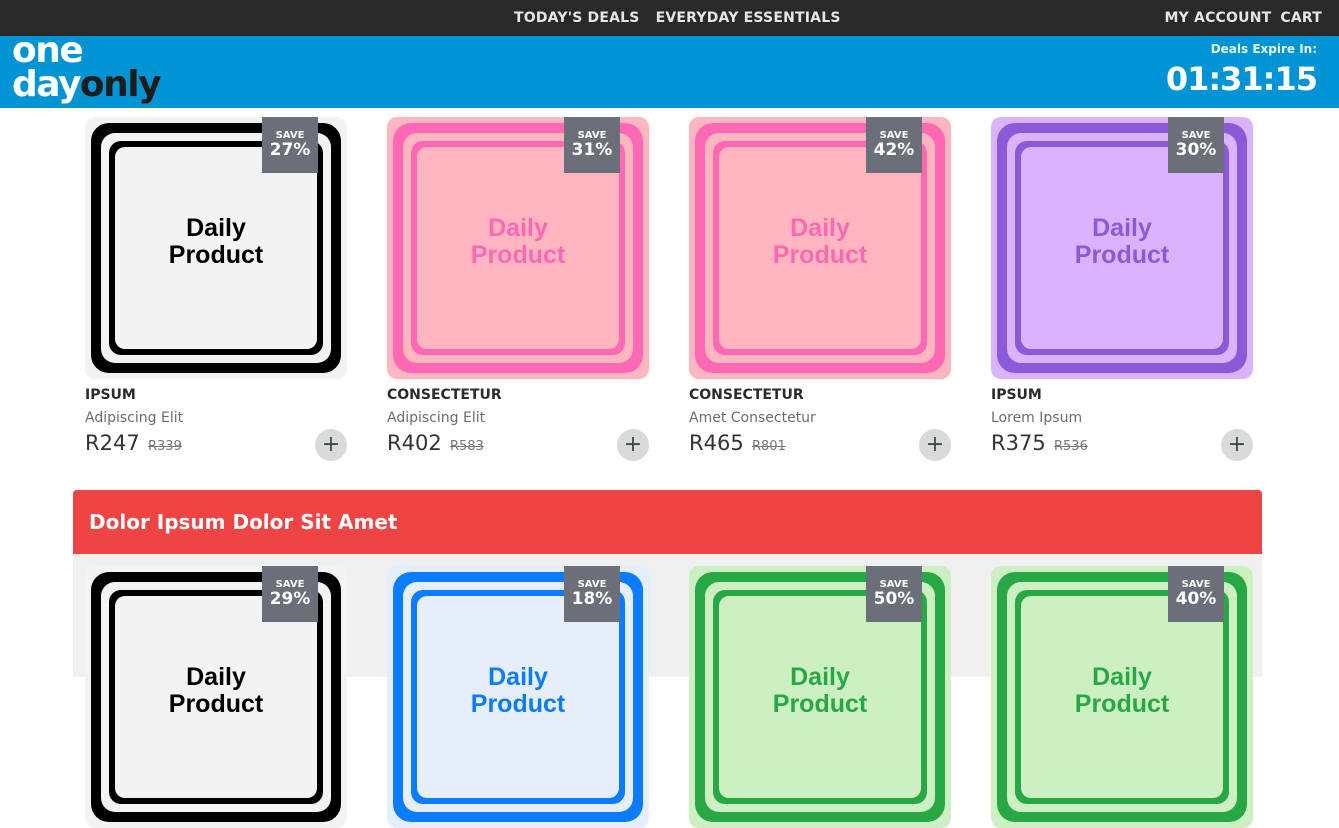 This screenshot has height=828, width=1339. I want to click on site-header: one dayonly Deals Expire In: 01:31:15, so click(669, 69).